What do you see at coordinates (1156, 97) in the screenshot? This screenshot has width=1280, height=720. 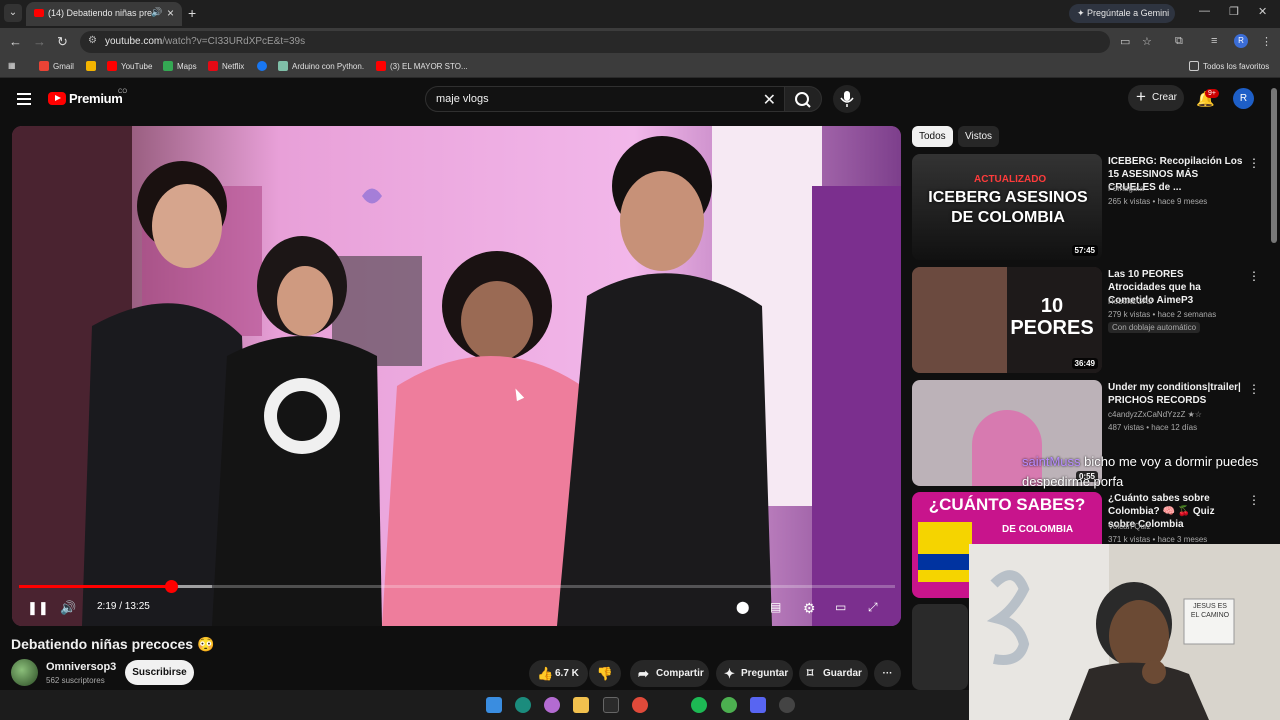 I see `create-button: Crear` at bounding box center [1156, 97].